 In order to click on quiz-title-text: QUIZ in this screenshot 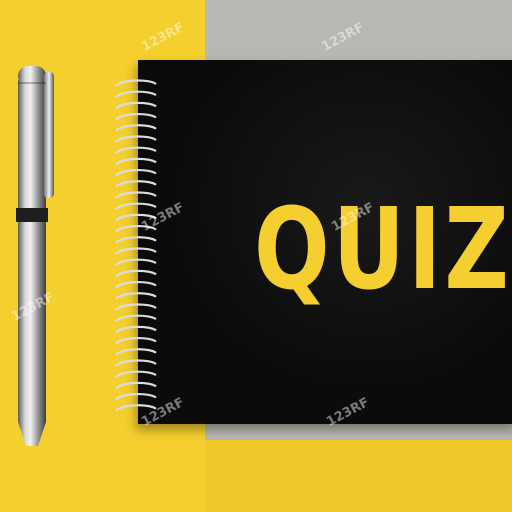, I will do `click(383, 246)`.